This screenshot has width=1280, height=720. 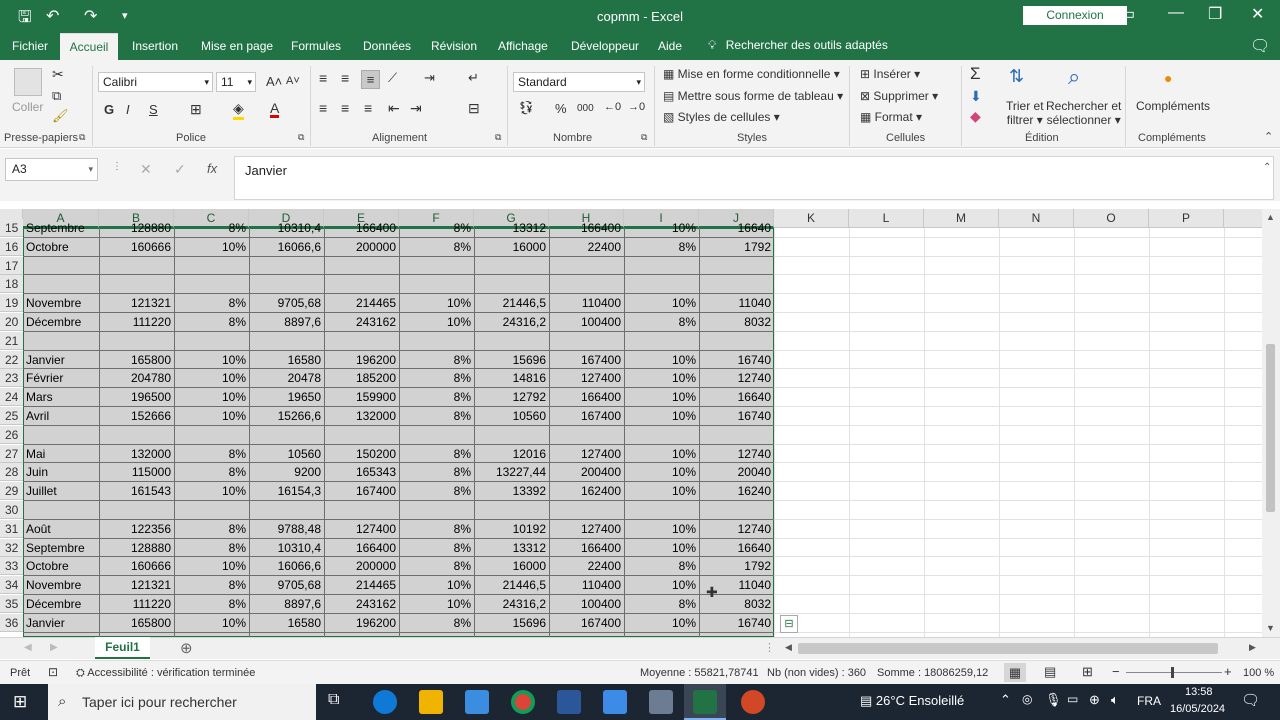 I want to click on merge-center-icon: ⊟, so click(x=474, y=108).